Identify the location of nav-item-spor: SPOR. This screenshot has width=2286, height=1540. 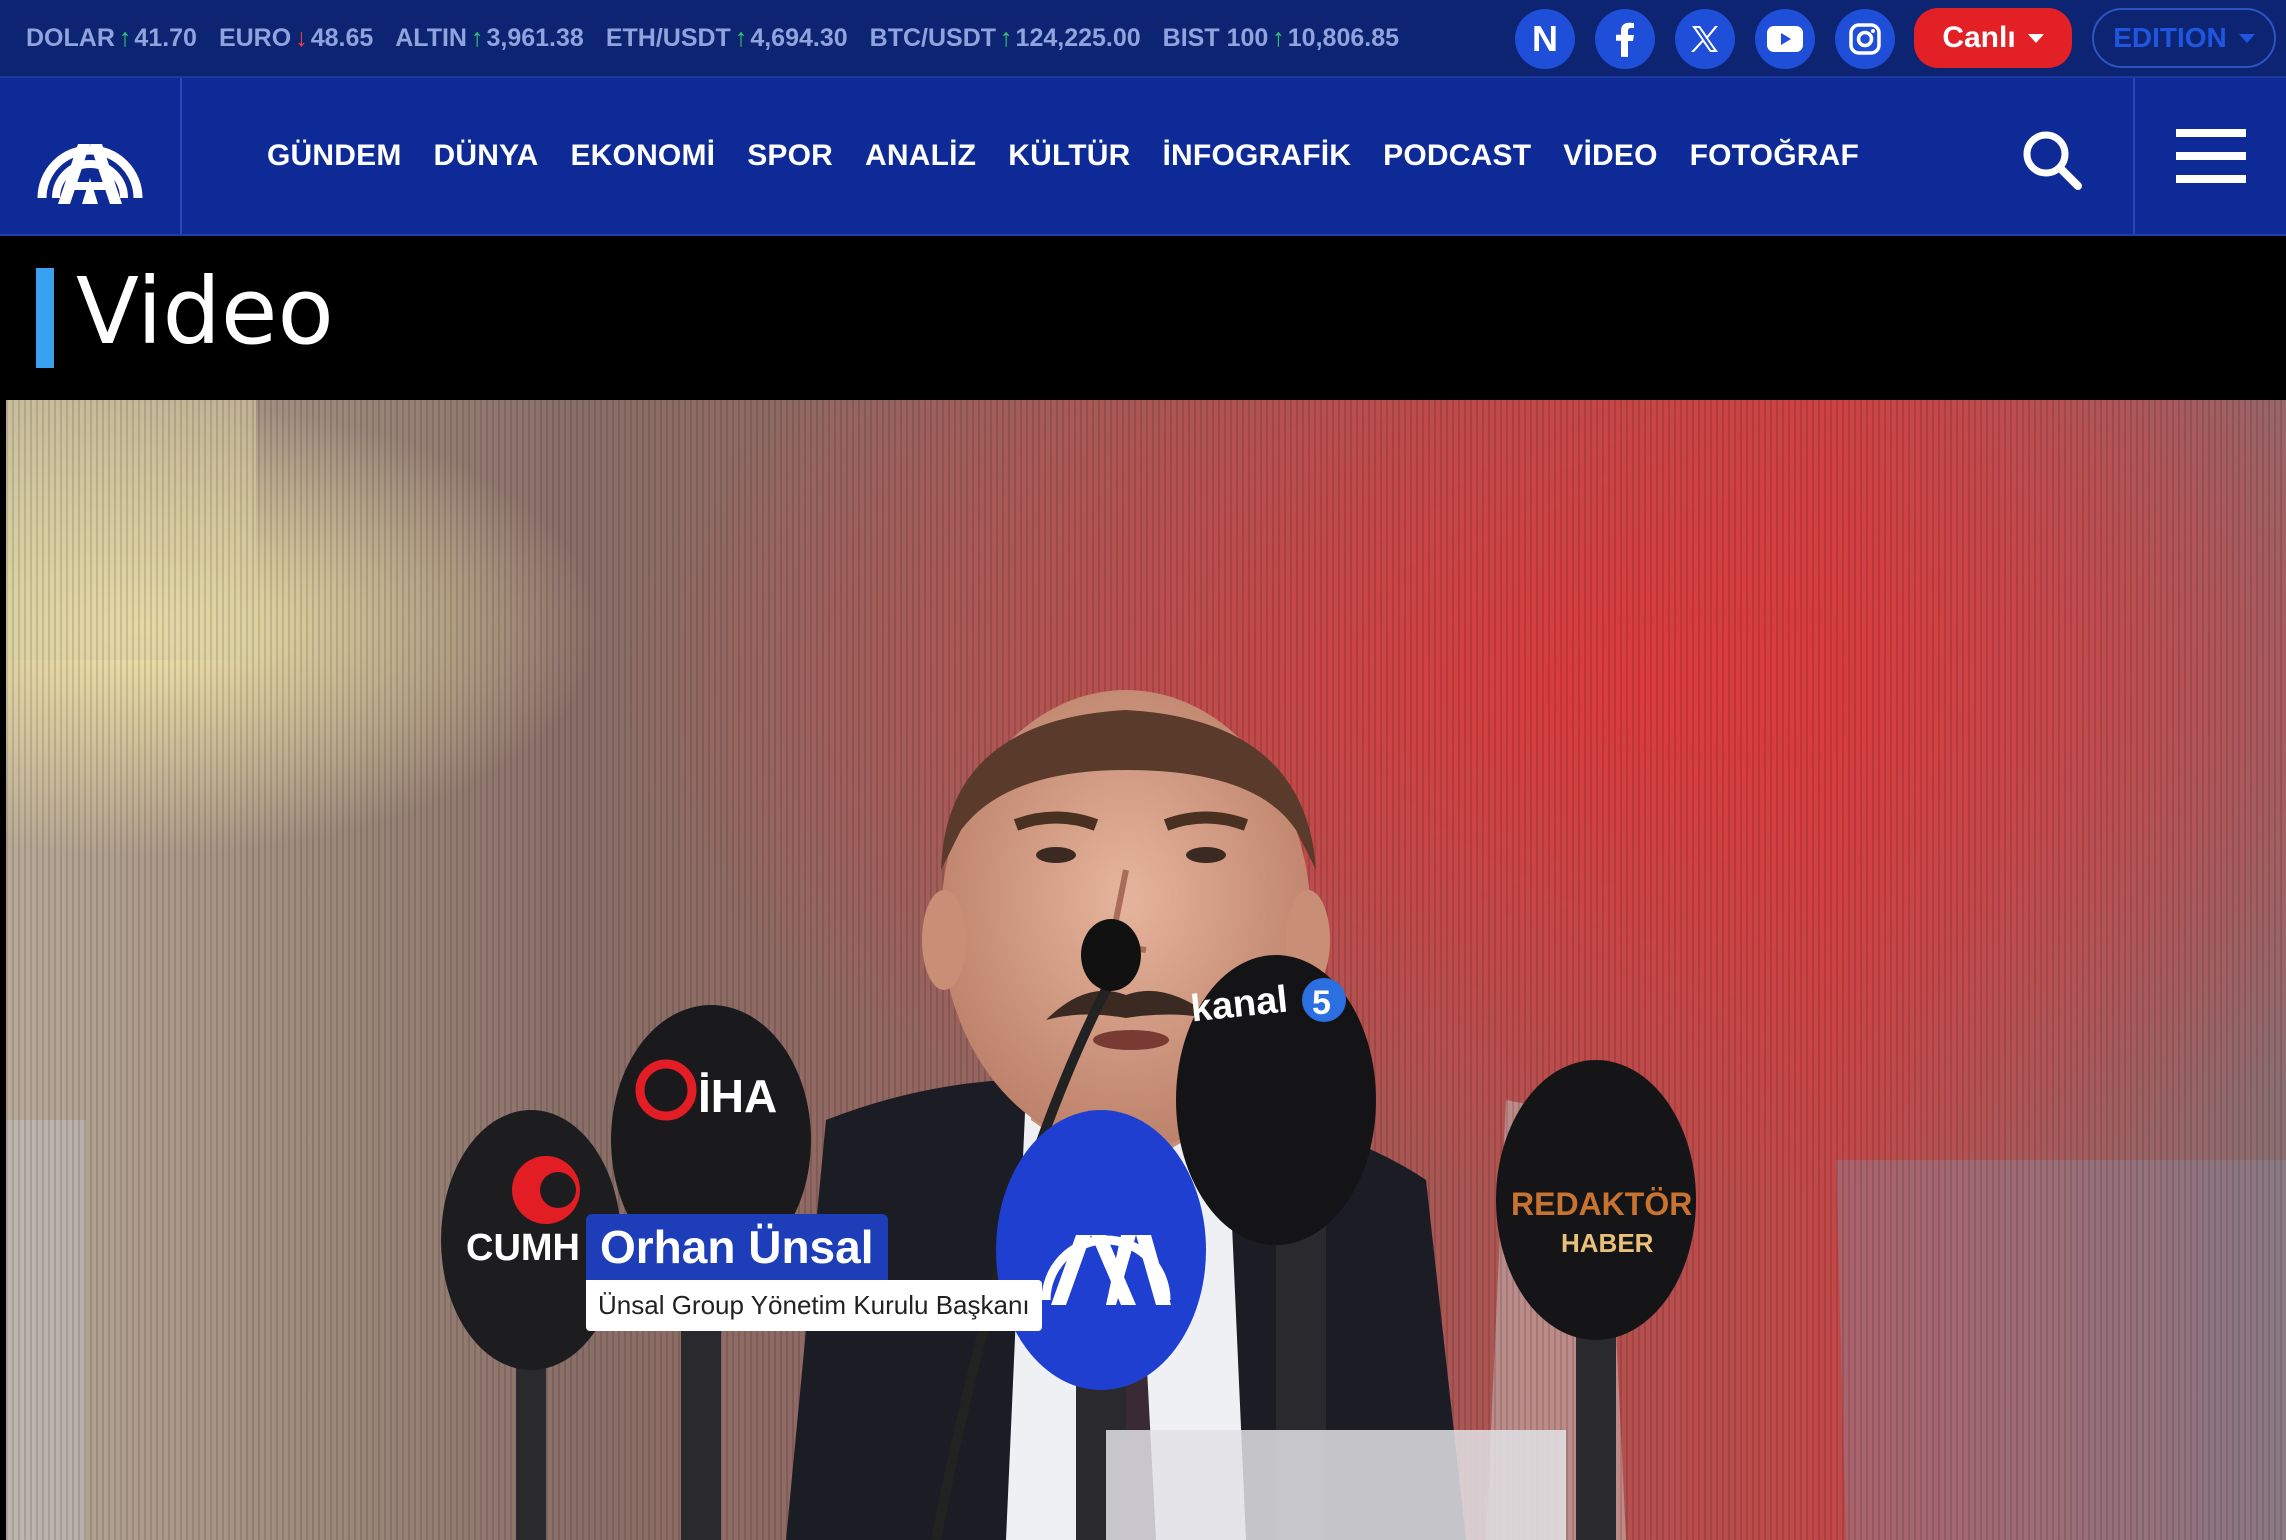
(790, 156).